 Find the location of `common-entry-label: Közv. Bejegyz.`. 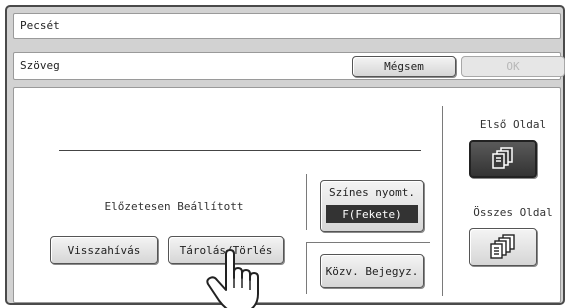

common-entry-label: Közv. Bejegyz. is located at coordinates (372, 271).